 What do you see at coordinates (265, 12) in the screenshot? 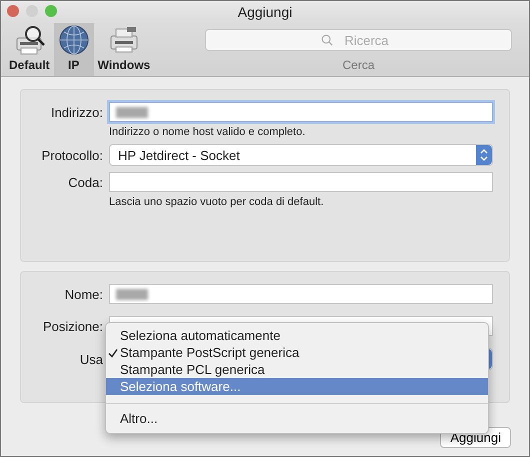
I see `window-title: Aggiungi` at bounding box center [265, 12].